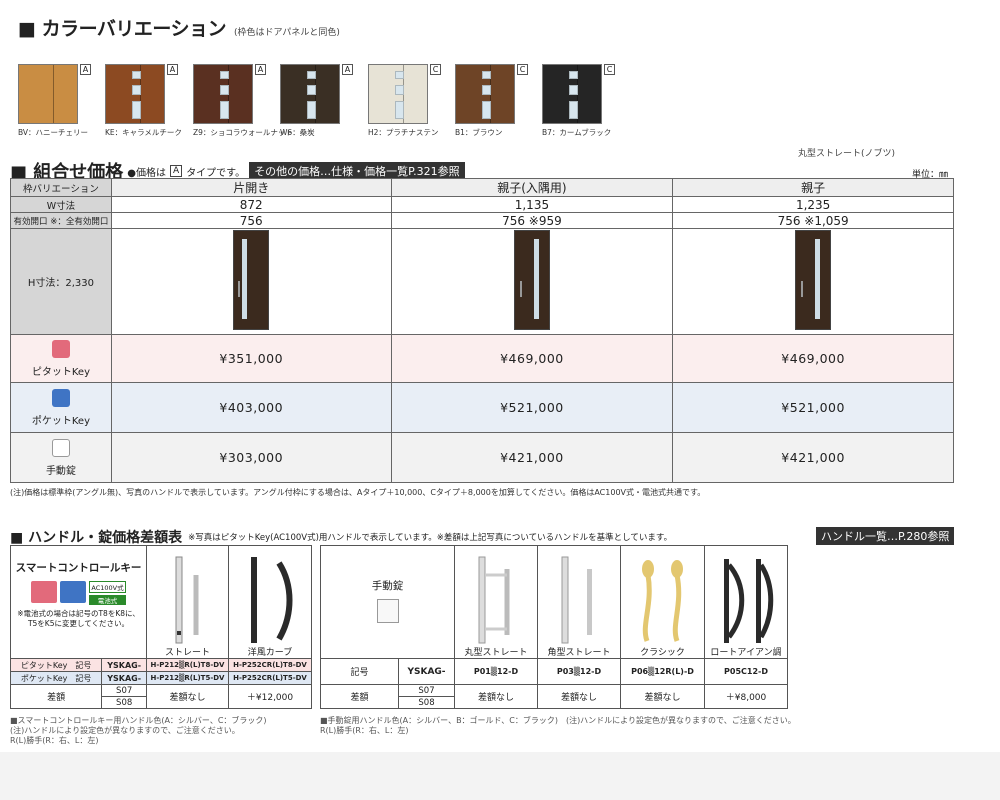 The image size is (1000, 800). I want to click on price-pocket-2: ¥521,000, so click(813, 407).